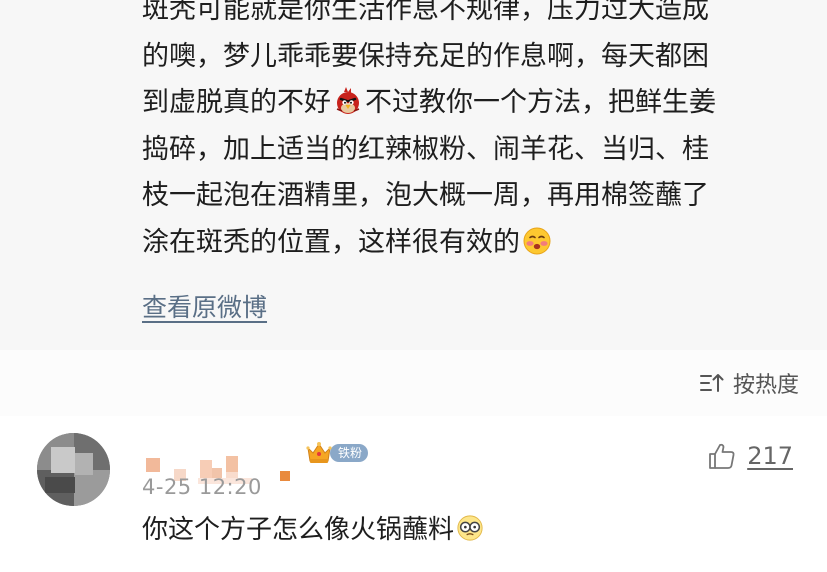  I want to click on thumbs-up-icon, so click(722, 456).